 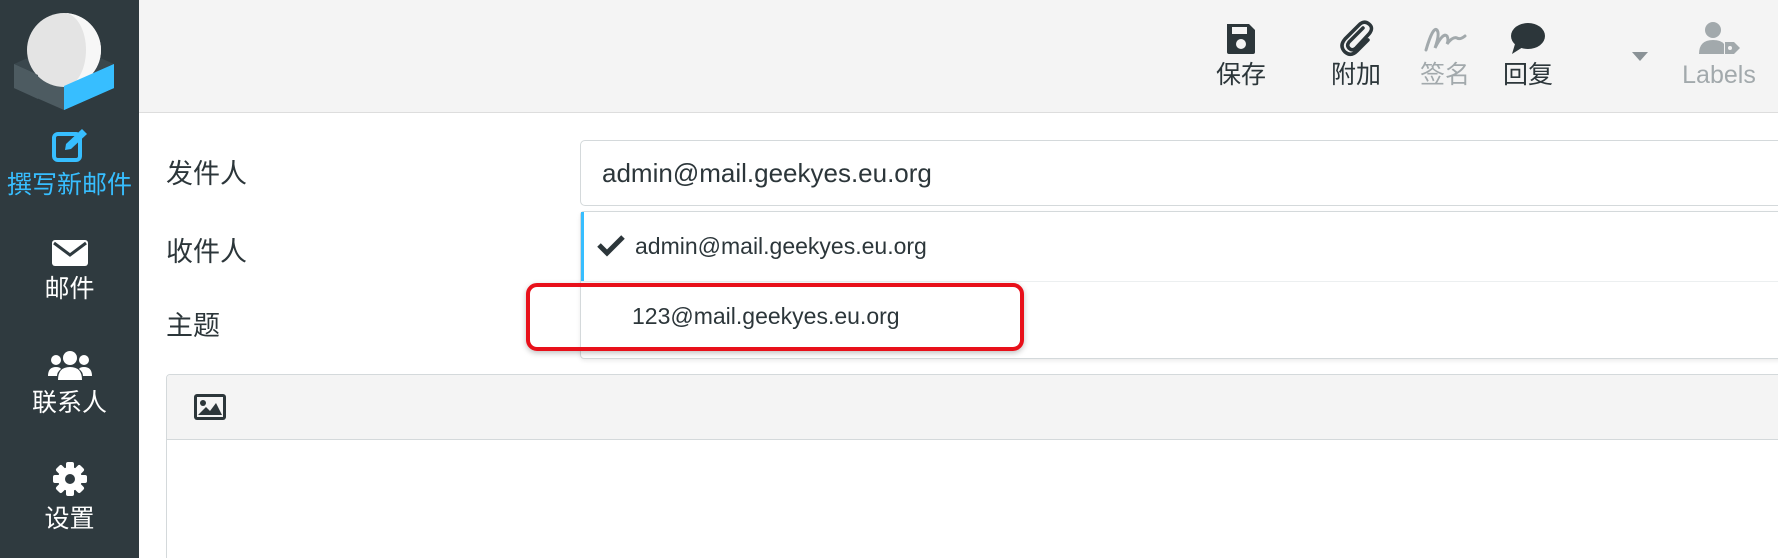 I want to click on from-label: 发件人, so click(x=206, y=174).